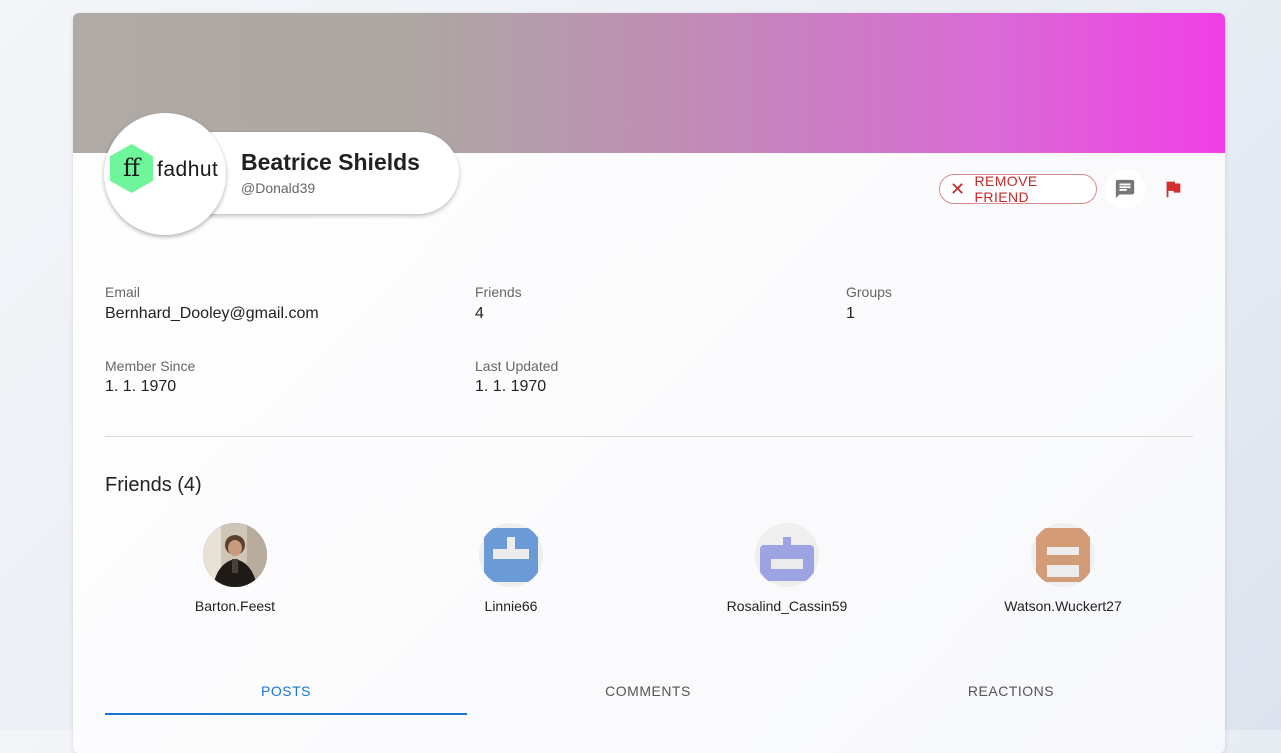  Describe the element at coordinates (212, 313) in the screenshot. I see `email-value: Bernhard_Dooley@gmail.com` at that location.